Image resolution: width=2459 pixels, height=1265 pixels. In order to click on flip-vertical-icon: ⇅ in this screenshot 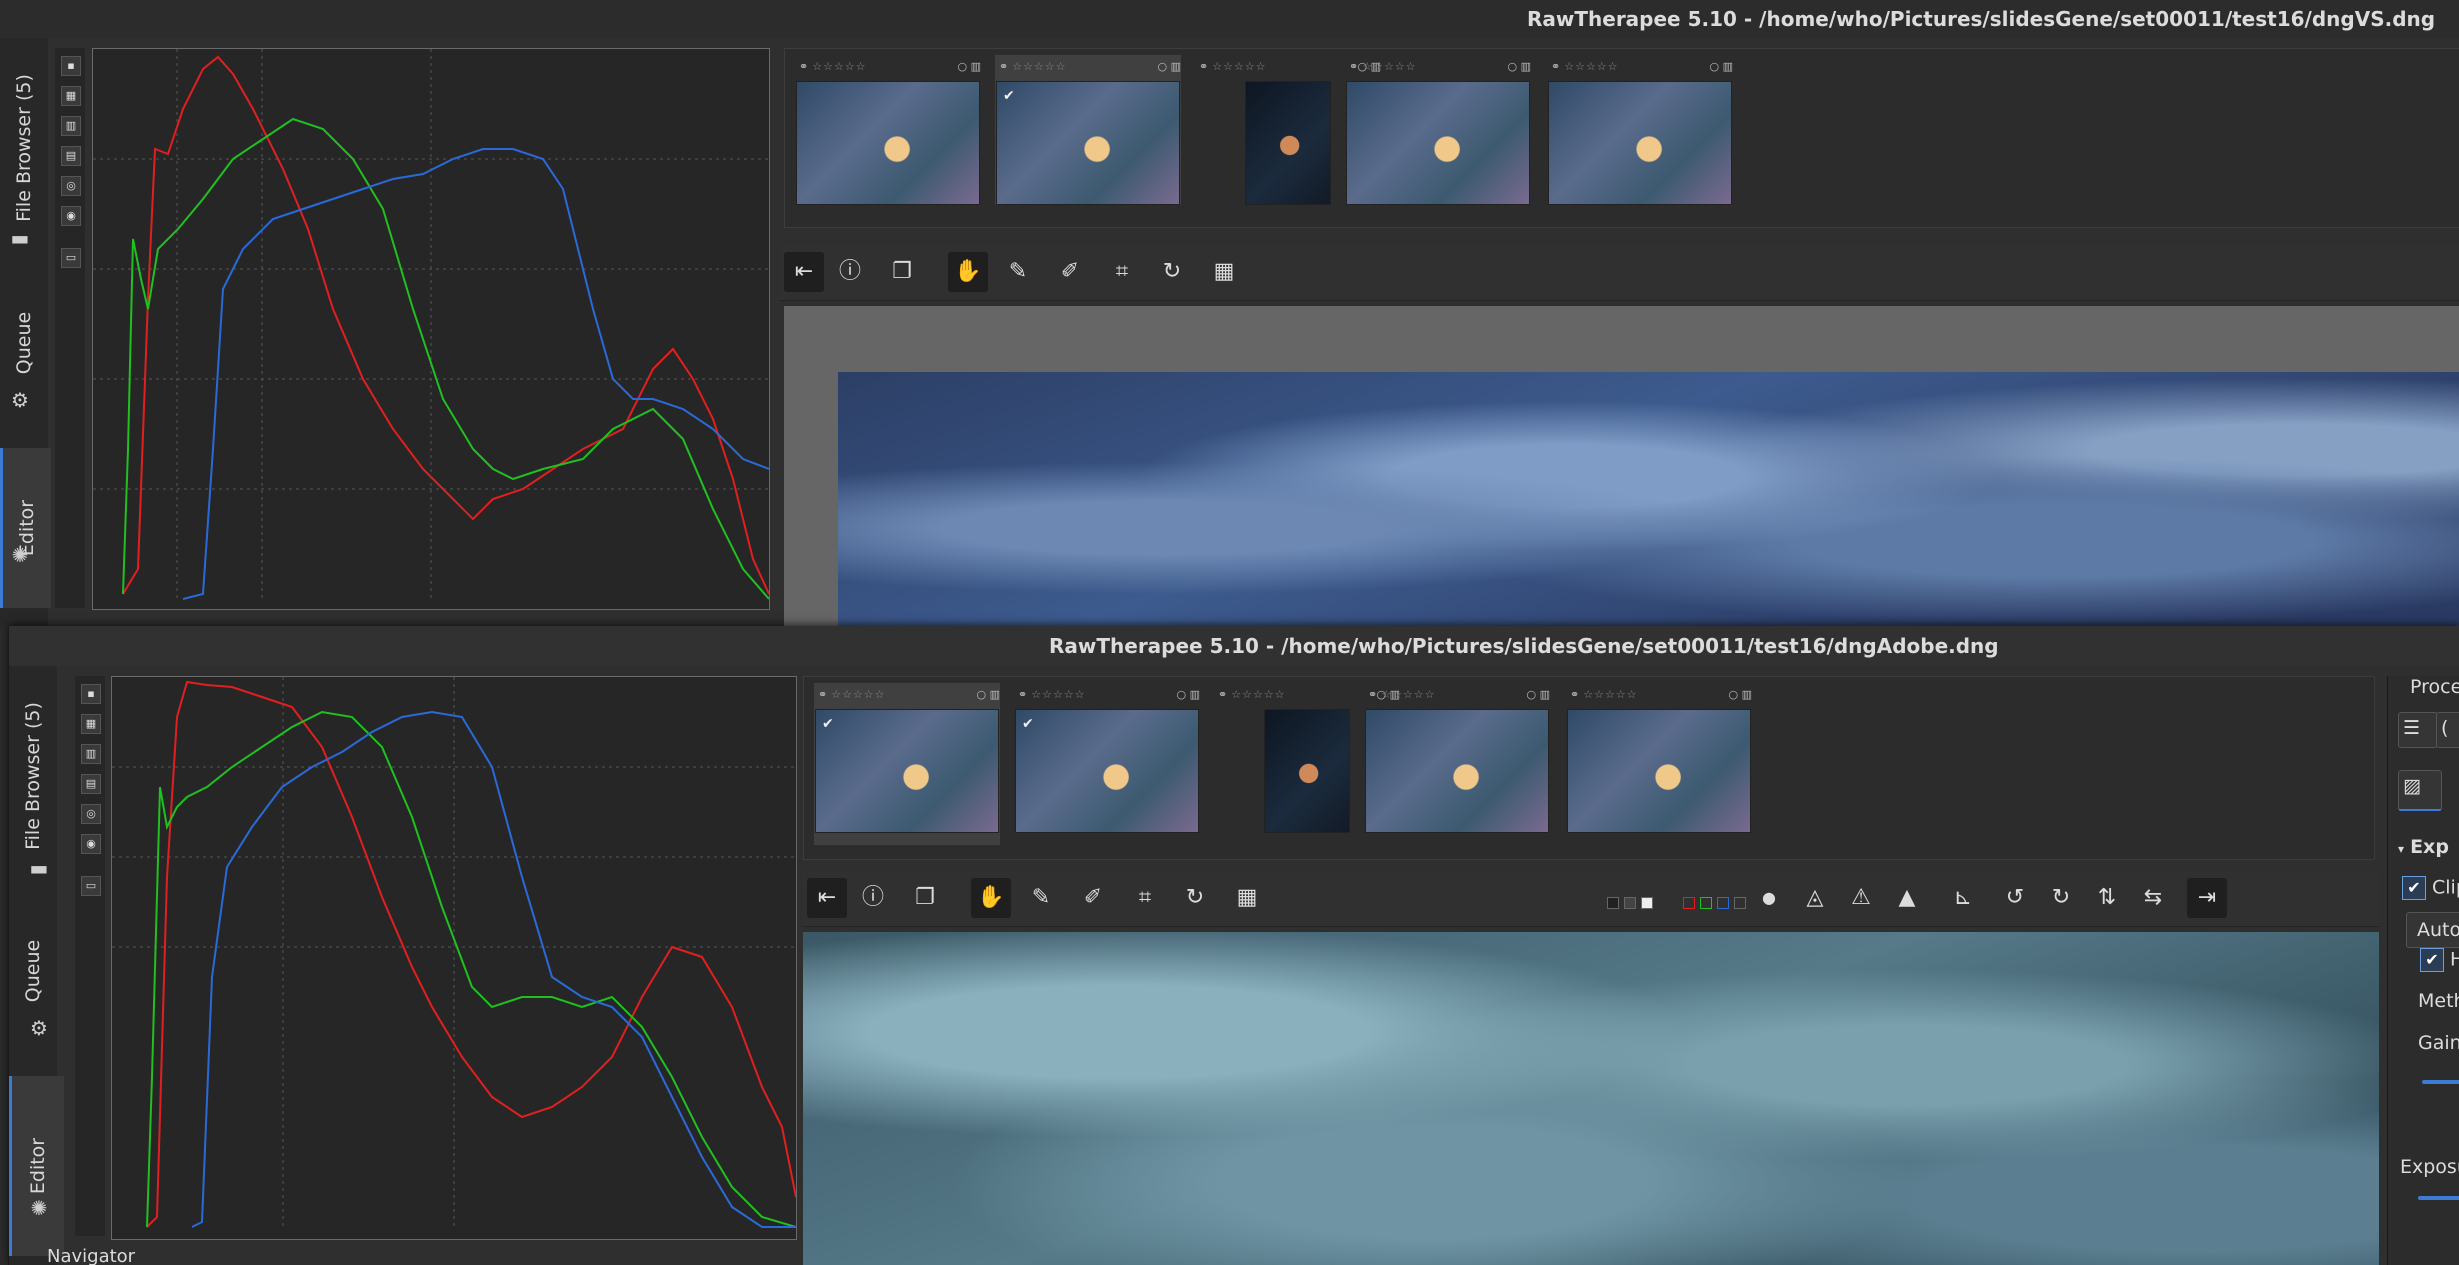, I will do `click(2107, 898)`.